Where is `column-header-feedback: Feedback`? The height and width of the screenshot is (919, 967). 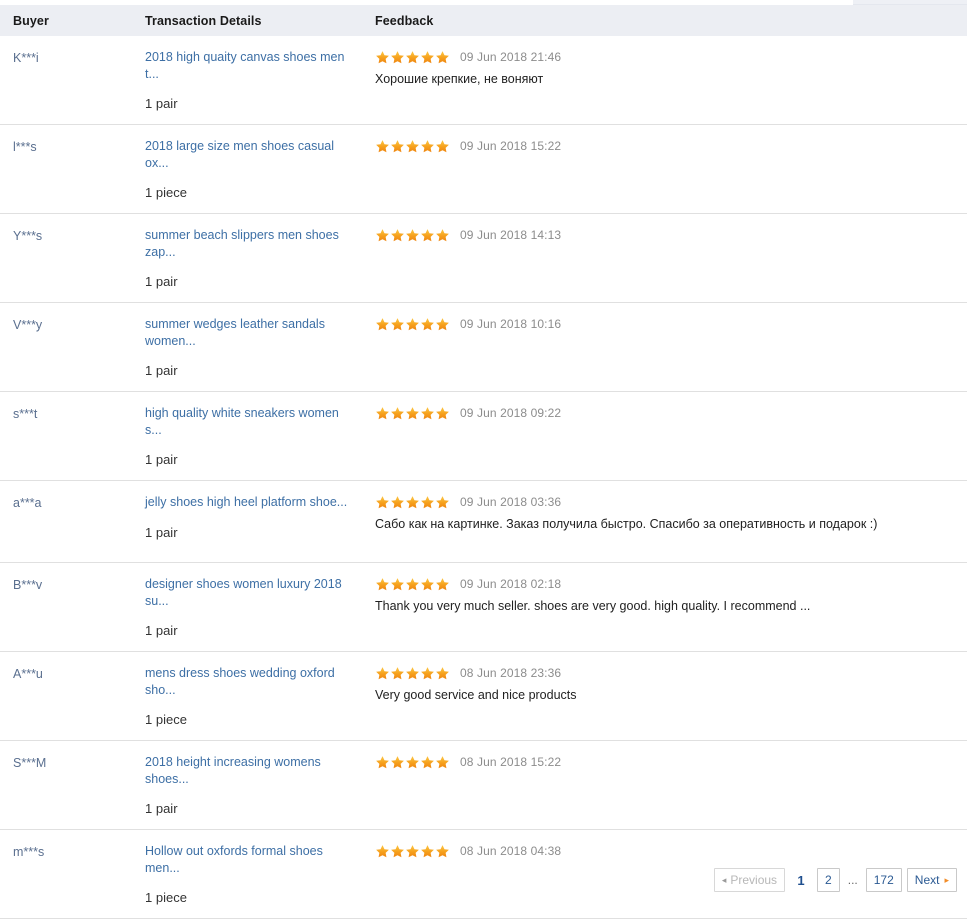
column-header-feedback: Feedback is located at coordinates (404, 20).